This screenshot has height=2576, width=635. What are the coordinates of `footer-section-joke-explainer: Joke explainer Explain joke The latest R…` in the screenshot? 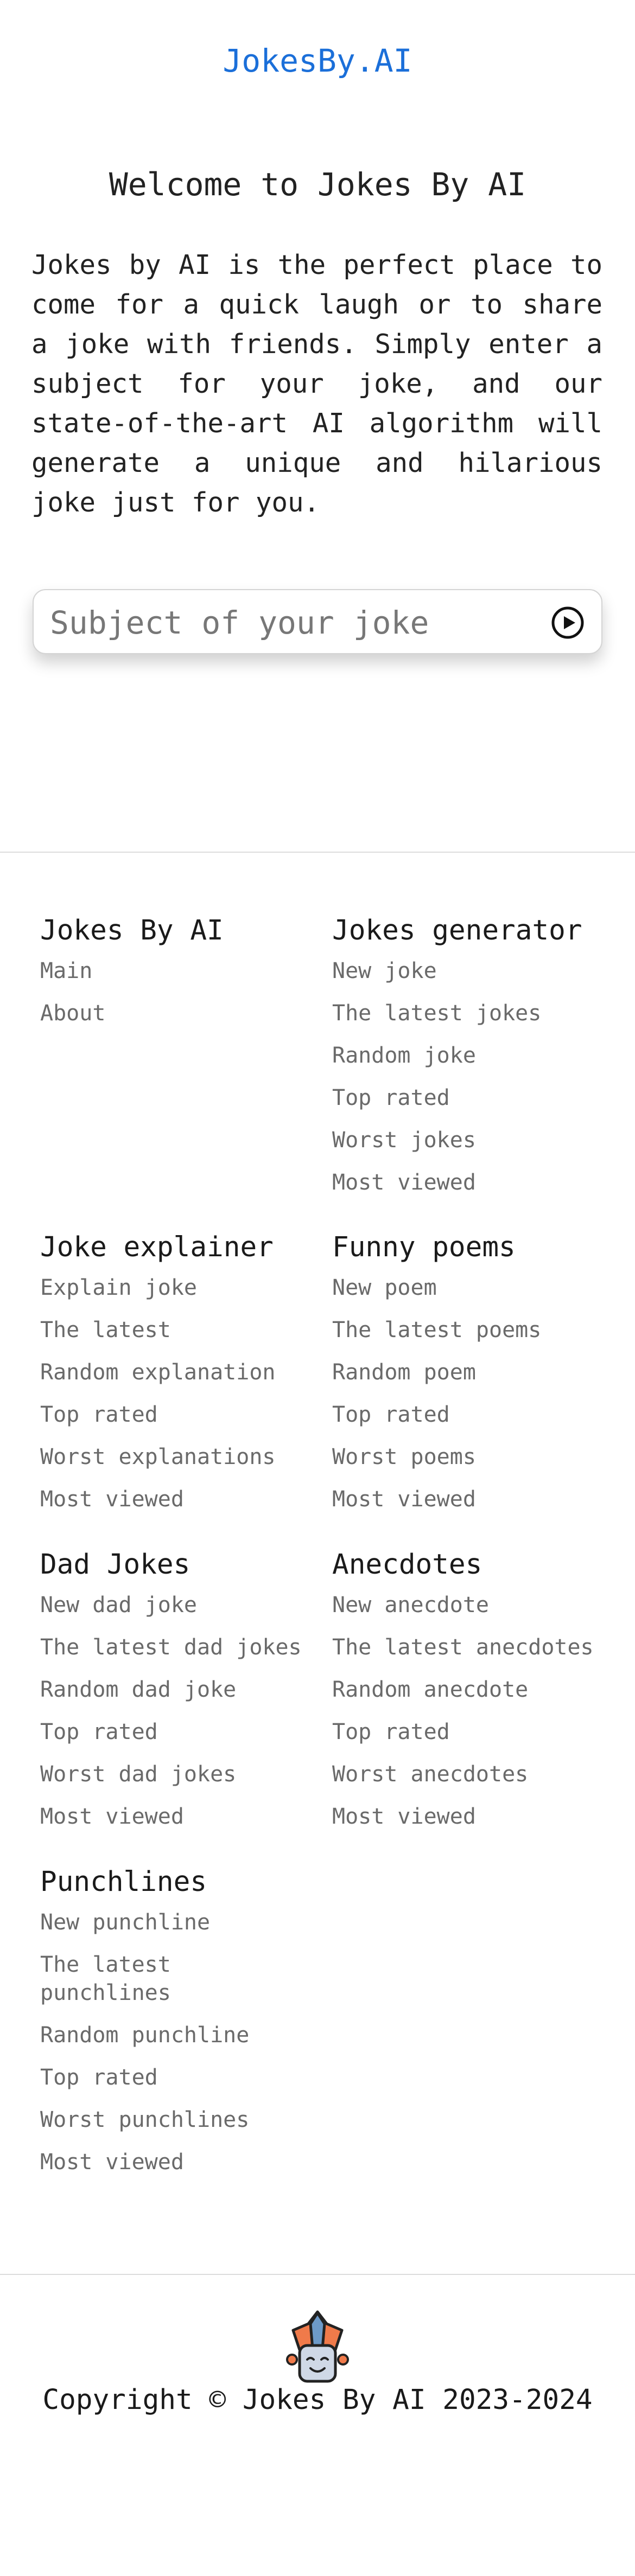 It's located at (186, 1379).